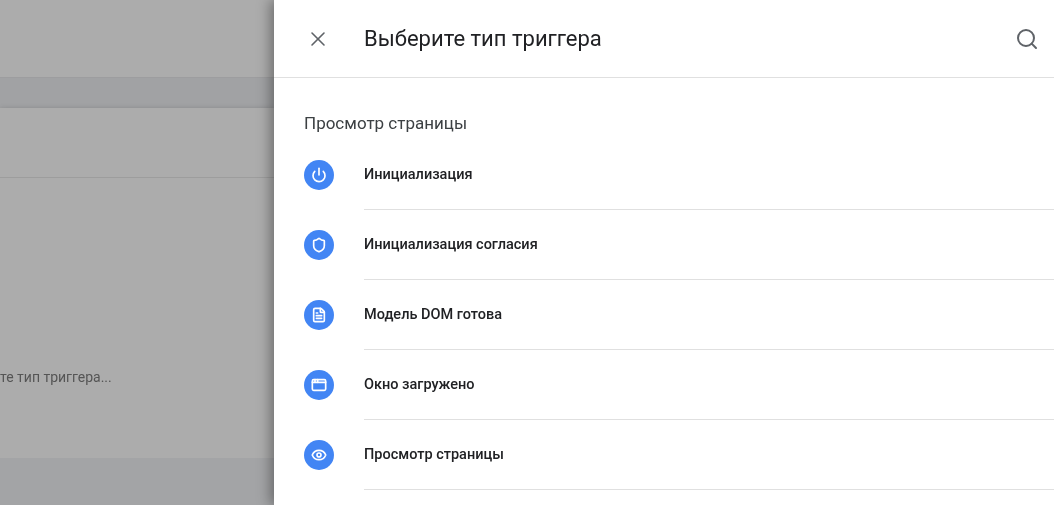 This screenshot has width=1054, height=505. Describe the element at coordinates (319, 315) in the screenshot. I see `document-icon` at that location.